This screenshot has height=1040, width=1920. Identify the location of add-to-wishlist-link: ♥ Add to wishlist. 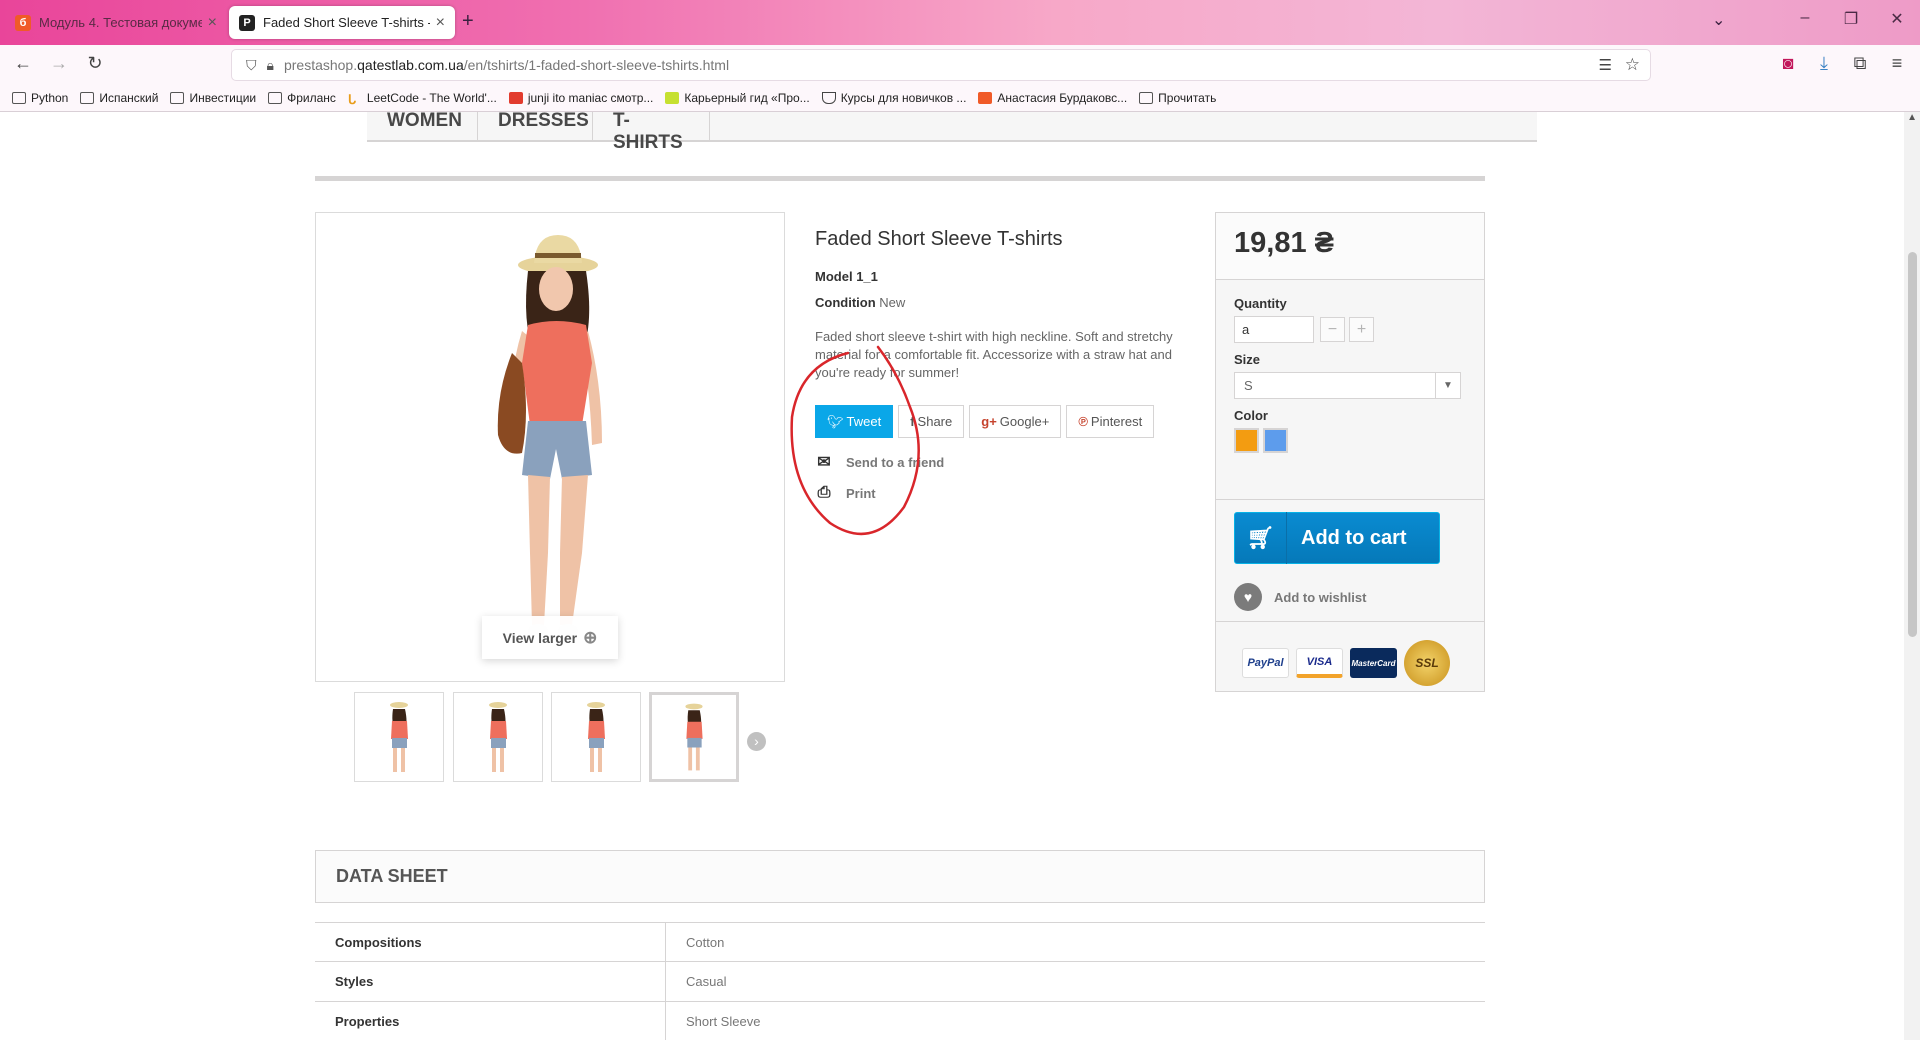
(1350, 597).